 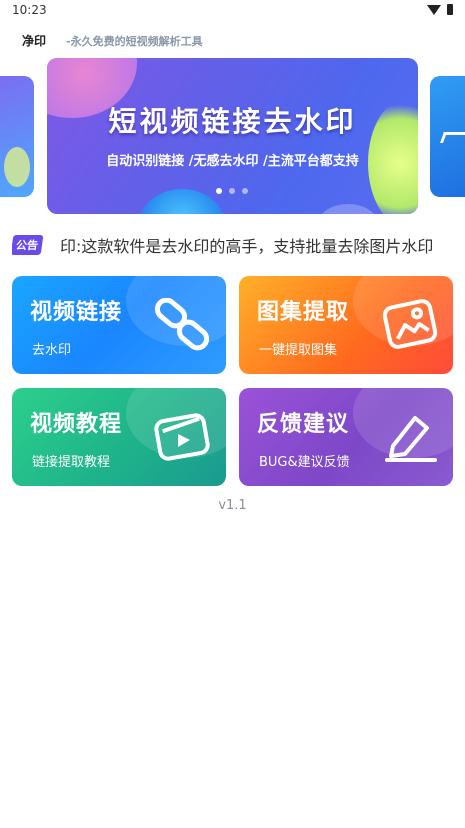 What do you see at coordinates (410, 324) in the screenshot?
I see `image-icon` at bounding box center [410, 324].